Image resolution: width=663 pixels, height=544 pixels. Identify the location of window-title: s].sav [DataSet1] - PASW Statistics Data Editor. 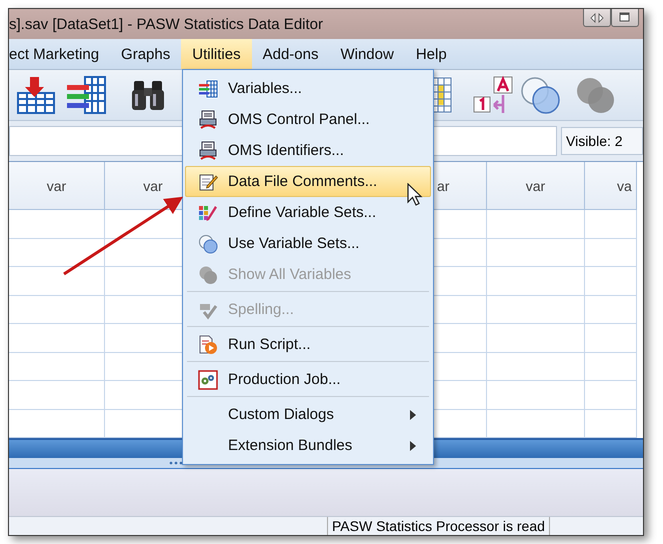
(166, 24).